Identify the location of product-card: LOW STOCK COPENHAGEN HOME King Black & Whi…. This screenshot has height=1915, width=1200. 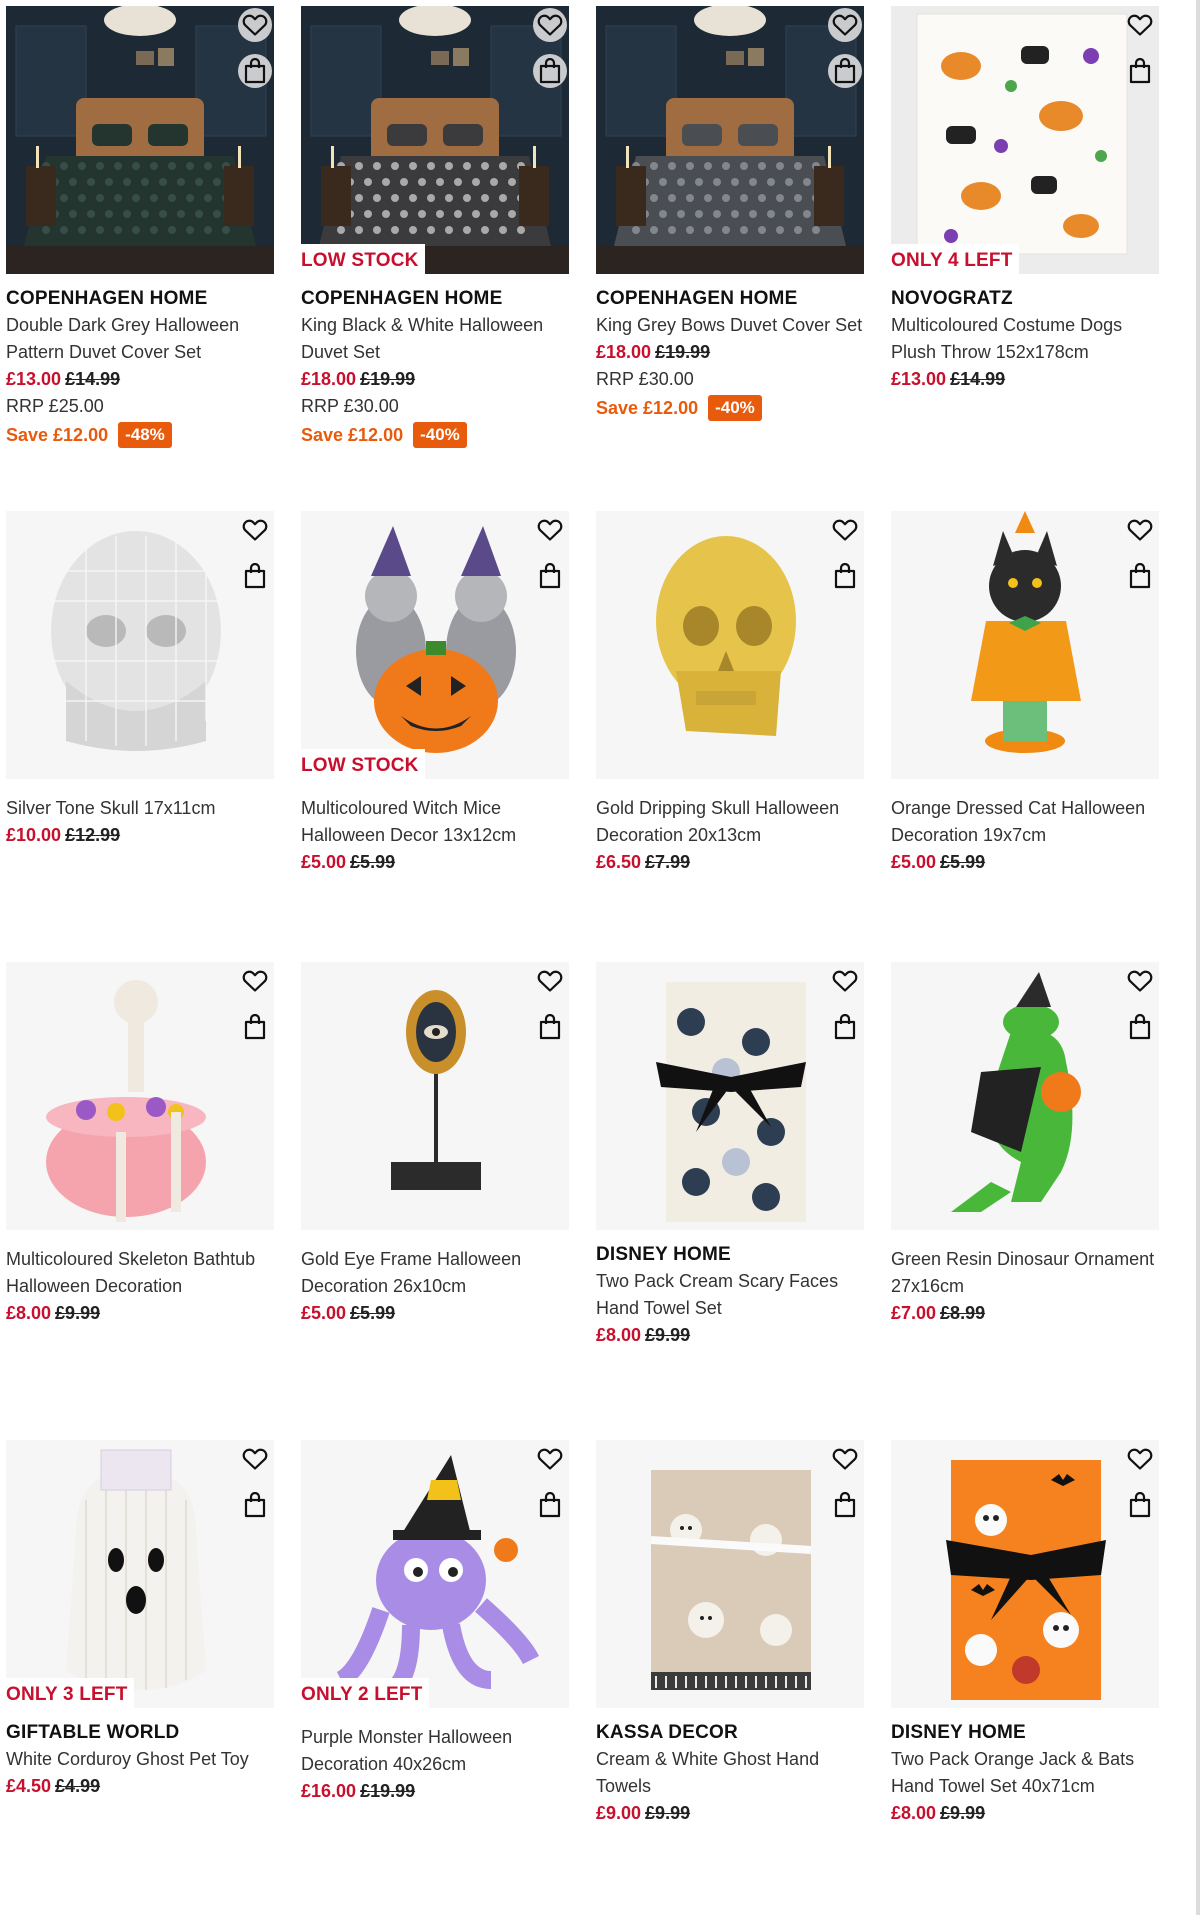
(435, 227).